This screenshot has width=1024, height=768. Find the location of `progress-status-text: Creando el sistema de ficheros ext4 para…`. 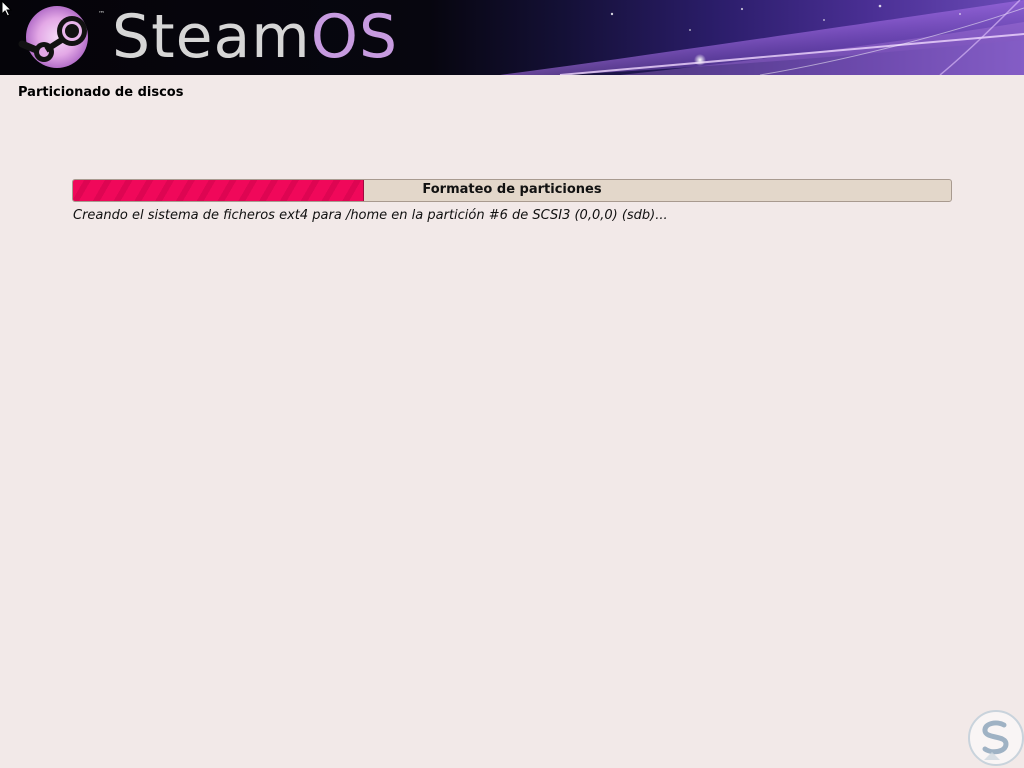

progress-status-text: Creando el sistema de ficheros ext4 para… is located at coordinates (370, 215).